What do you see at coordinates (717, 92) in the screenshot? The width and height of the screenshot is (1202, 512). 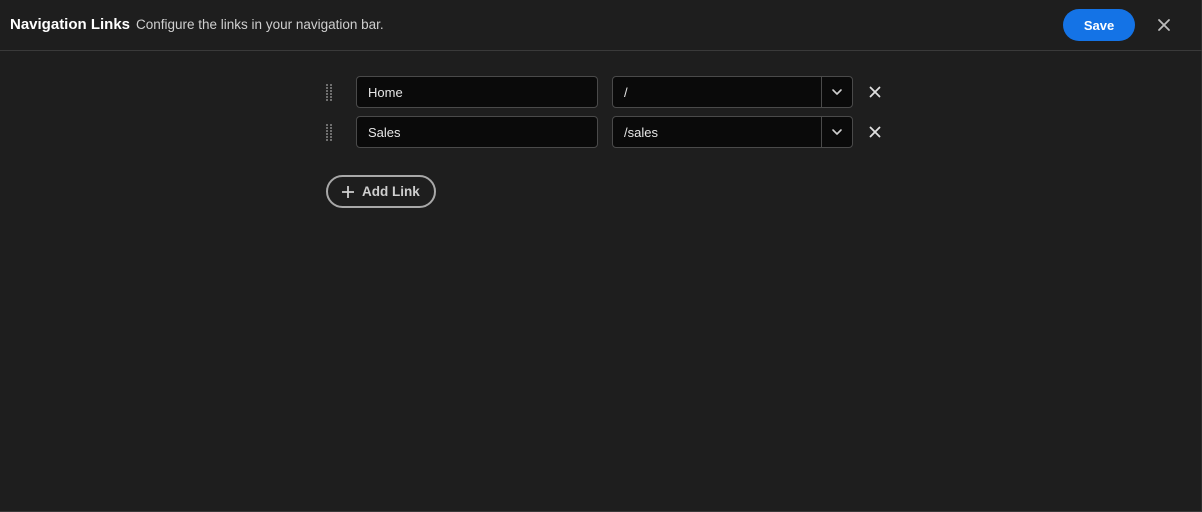 I see `link-path-input: /` at bounding box center [717, 92].